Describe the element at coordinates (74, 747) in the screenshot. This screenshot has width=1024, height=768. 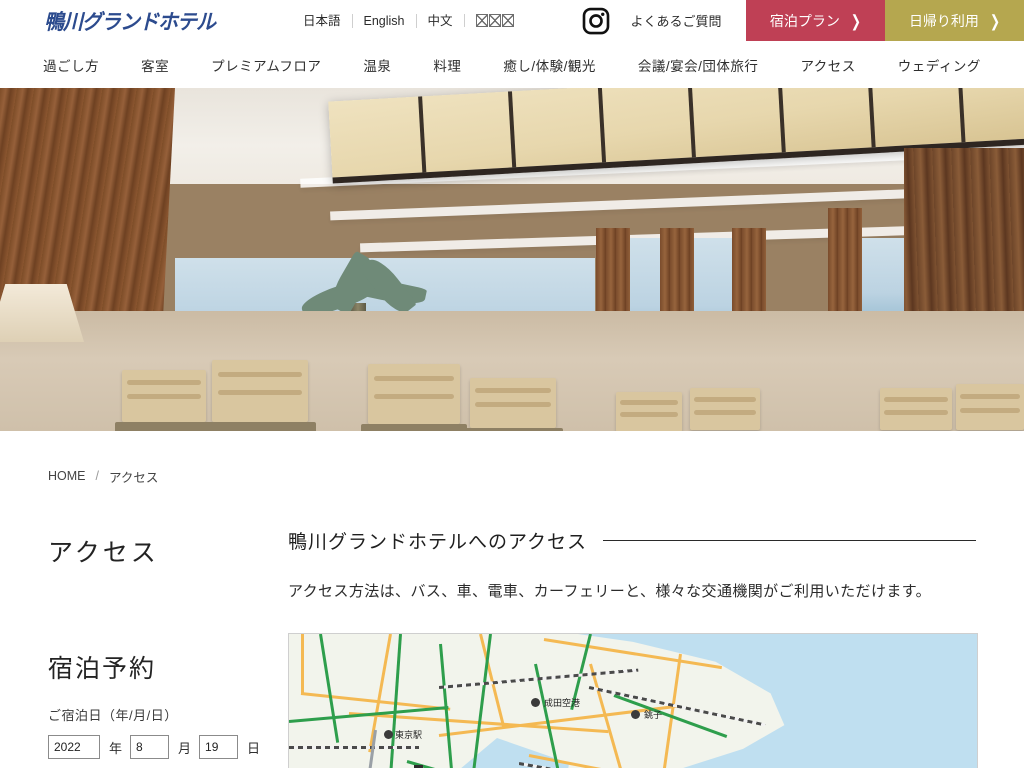
I see `booking-year-input` at that location.